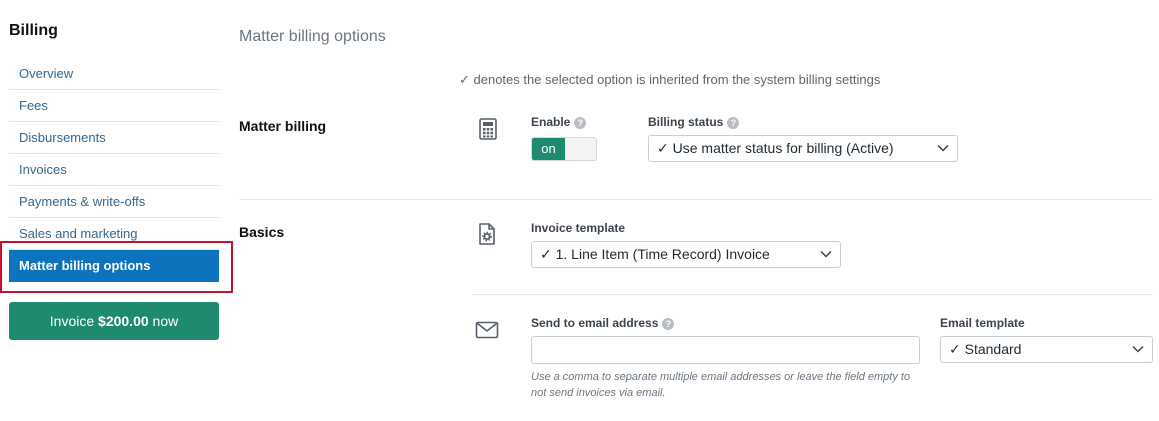 Image resolution: width=1159 pixels, height=421 pixels. What do you see at coordinates (123, 321) in the screenshot?
I see `invoice-button-amount: $200.00` at bounding box center [123, 321].